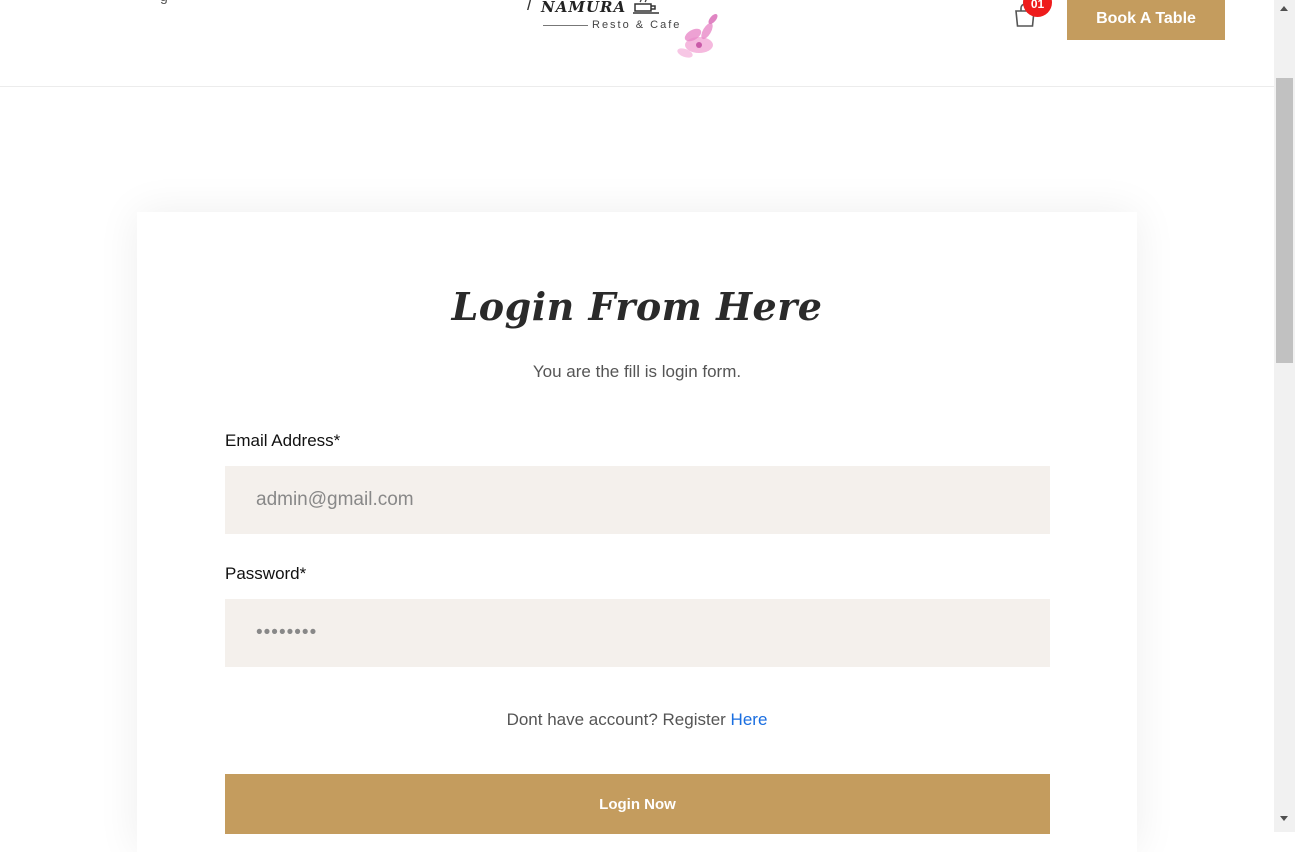 The width and height of the screenshot is (1295, 852). What do you see at coordinates (697, 36) in the screenshot?
I see `flower-icon` at bounding box center [697, 36].